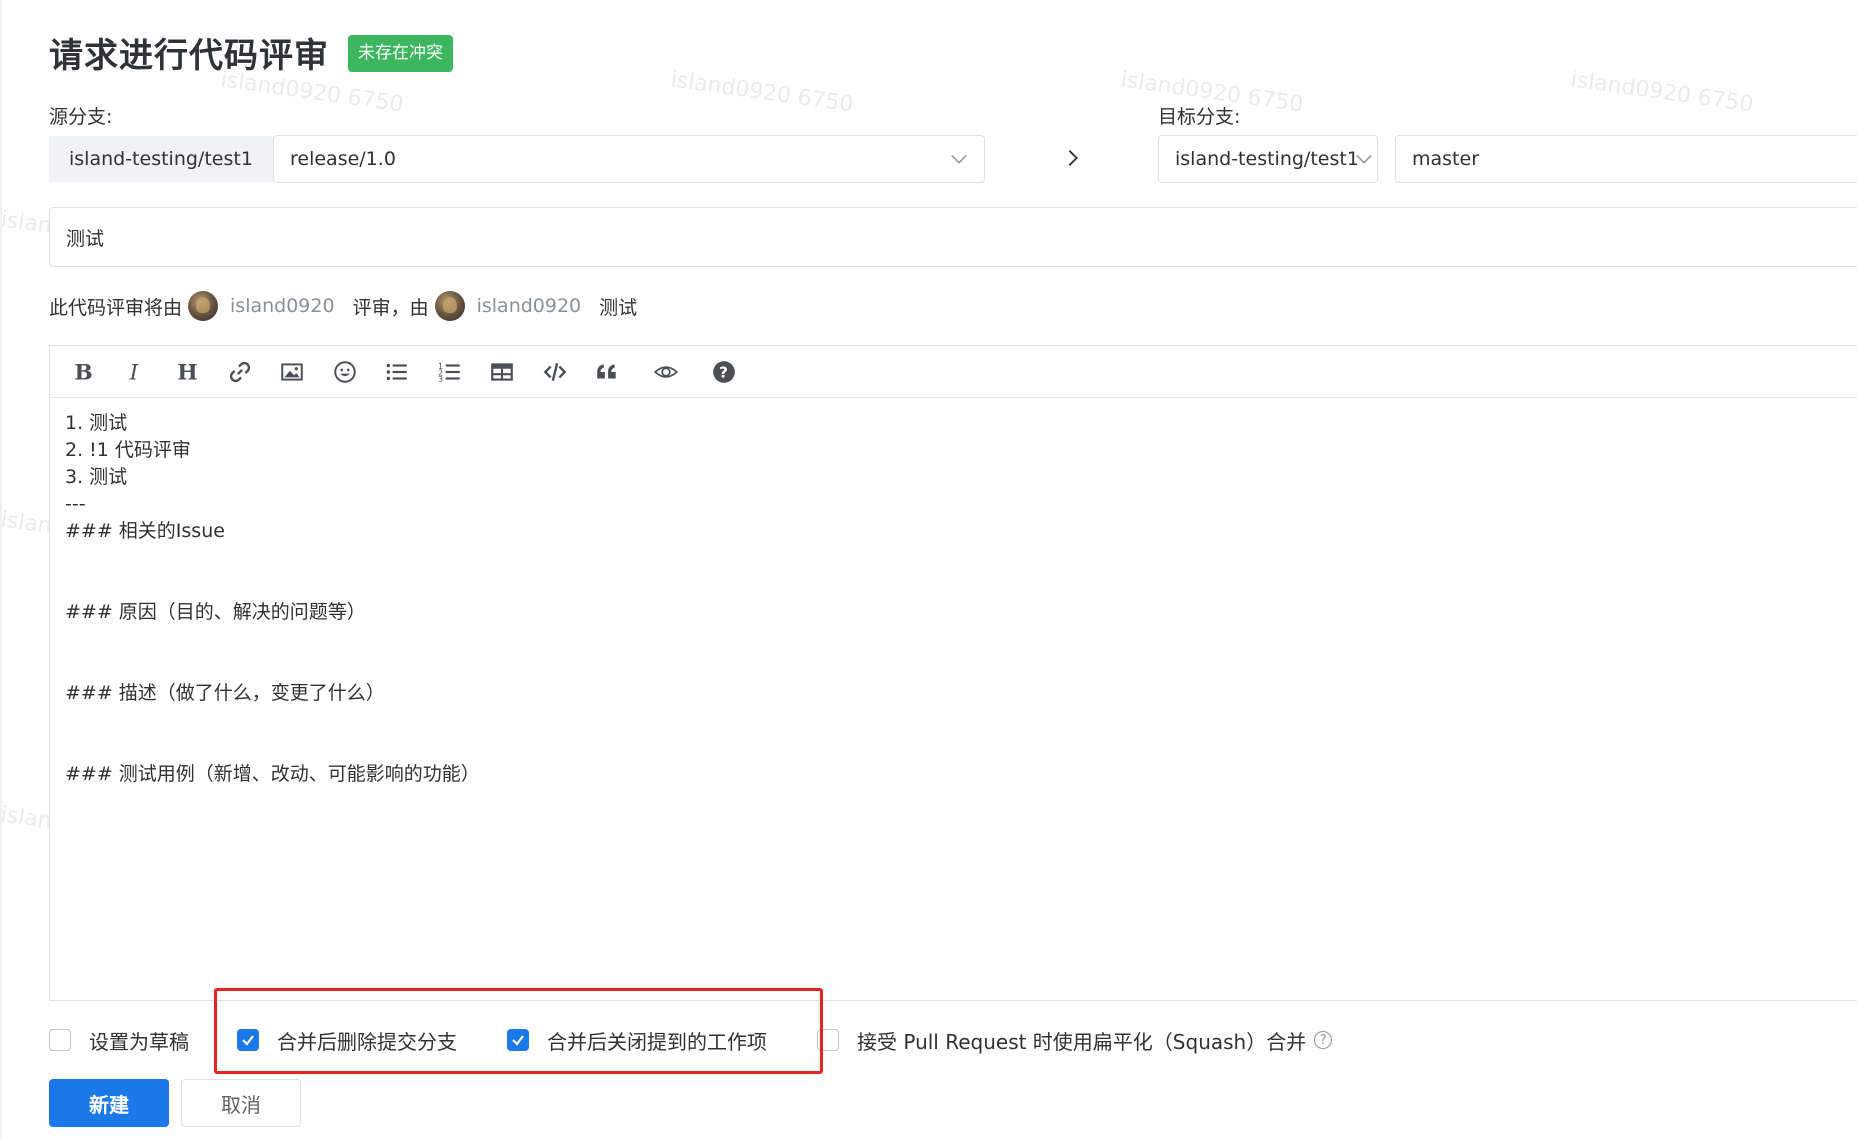 The height and width of the screenshot is (1140, 1857). What do you see at coordinates (618, 307) in the screenshot?
I see `reviewer-suffix: 测试` at bounding box center [618, 307].